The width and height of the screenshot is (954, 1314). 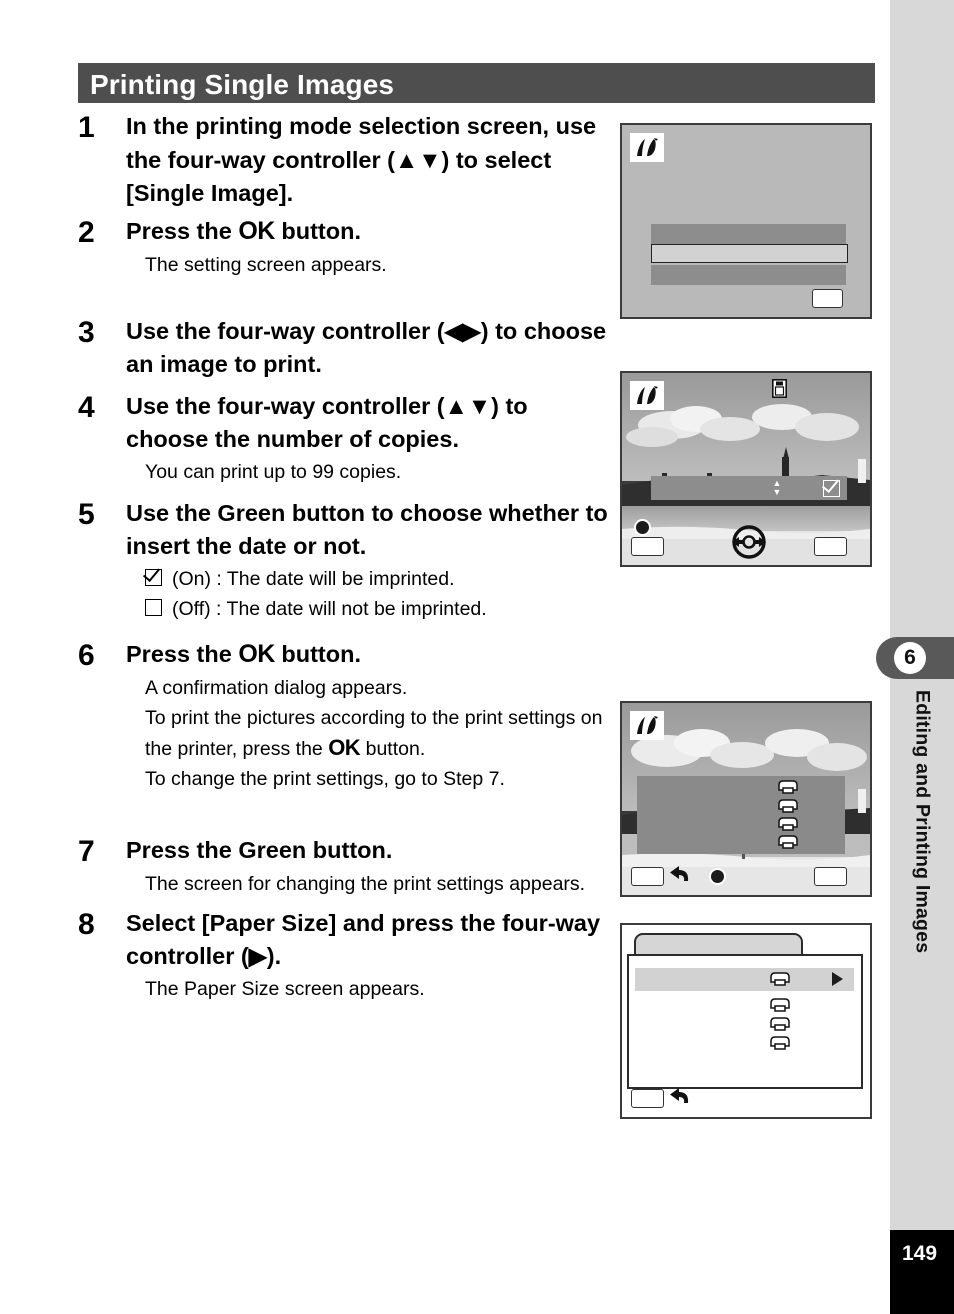 I want to click on confirmation-dialog-panel, so click(x=741, y=815).